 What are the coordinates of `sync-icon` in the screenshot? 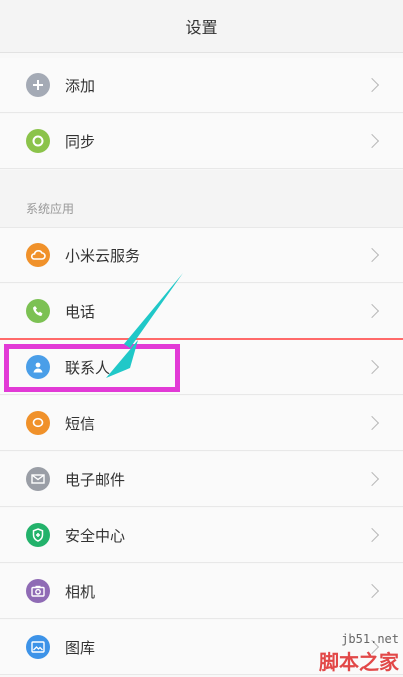 It's located at (38, 141).